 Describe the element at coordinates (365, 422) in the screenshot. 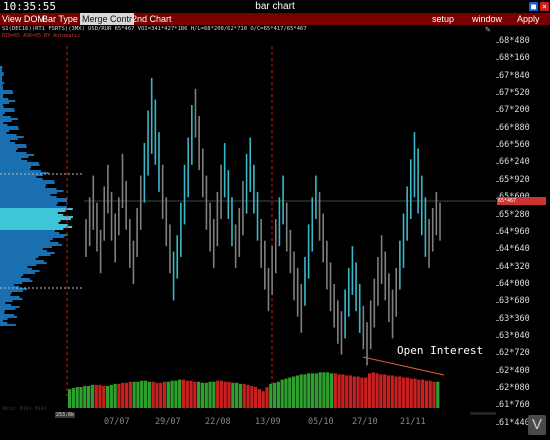

I see `x-tick-label: 27/10` at that location.